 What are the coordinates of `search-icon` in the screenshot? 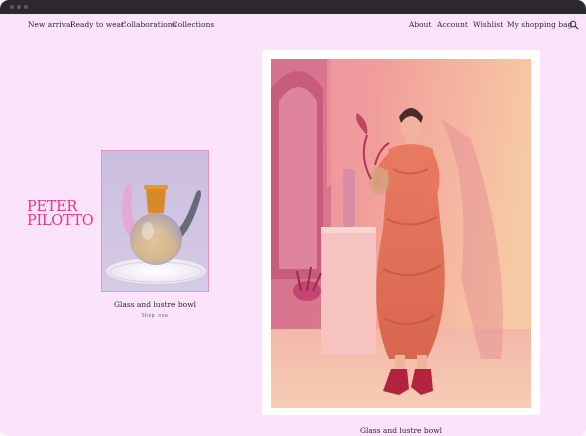 It's located at (574, 25).